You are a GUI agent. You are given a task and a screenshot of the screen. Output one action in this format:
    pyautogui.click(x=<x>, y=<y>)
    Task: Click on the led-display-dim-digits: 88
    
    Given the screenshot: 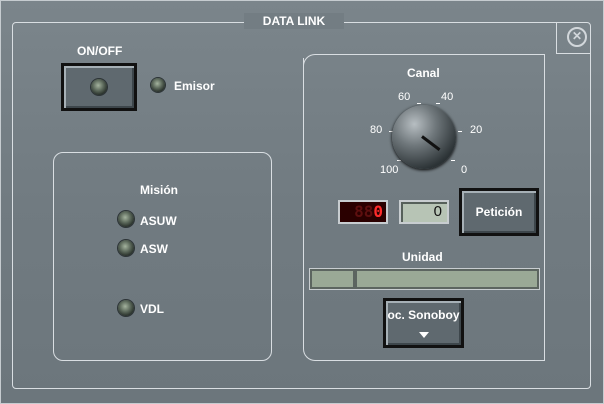 What is the action you would take?
    pyautogui.click(x=364, y=211)
    